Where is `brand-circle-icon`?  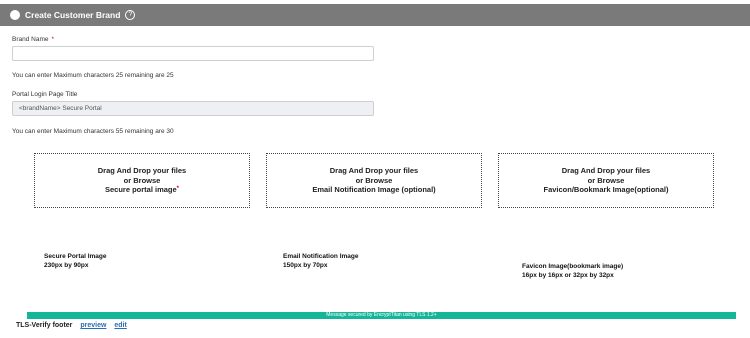
brand-circle-icon is located at coordinates (15, 15).